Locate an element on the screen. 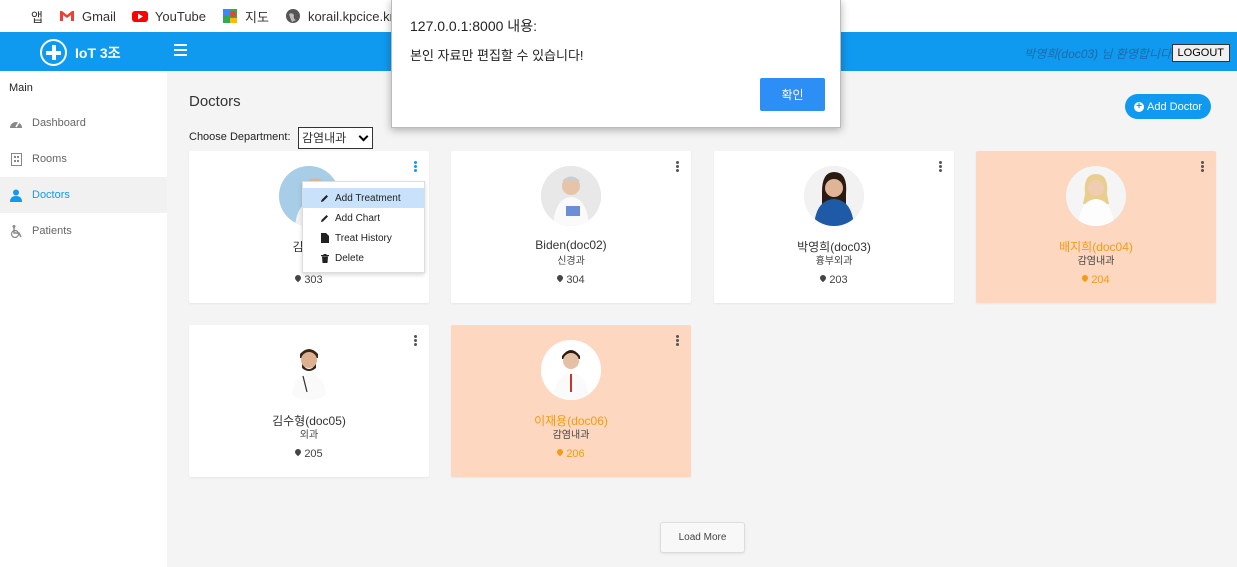 This screenshot has height=567, width=1237. bookmark-korail: korail.kpcice.kr is located at coordinates (339, 16).